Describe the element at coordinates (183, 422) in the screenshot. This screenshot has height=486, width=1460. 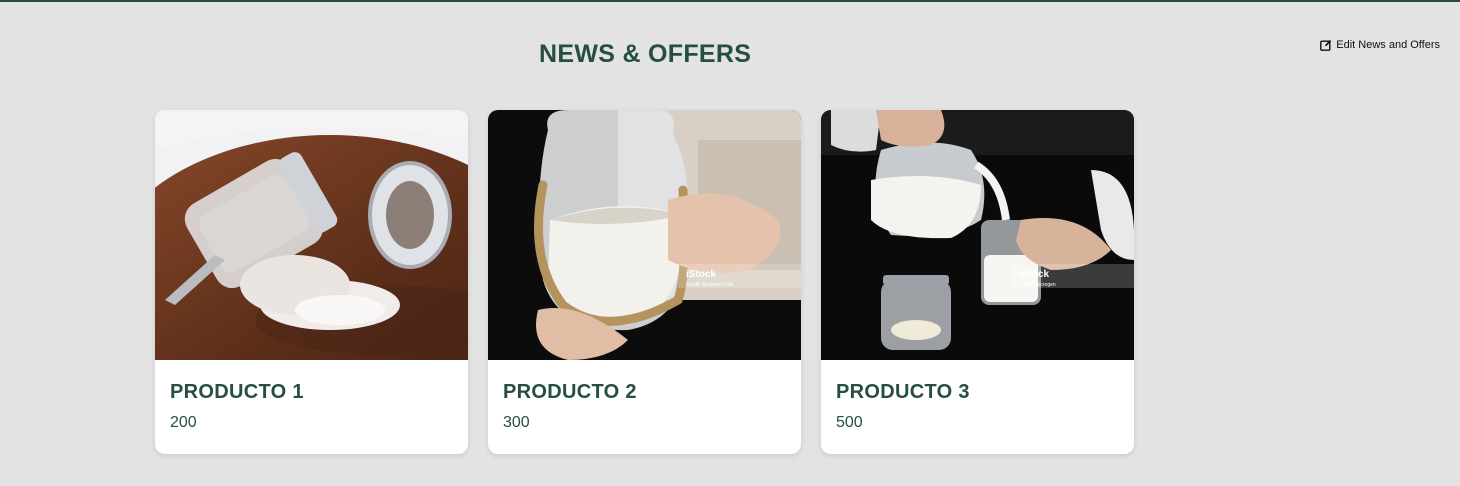
I see `product-price: 200` at that location.